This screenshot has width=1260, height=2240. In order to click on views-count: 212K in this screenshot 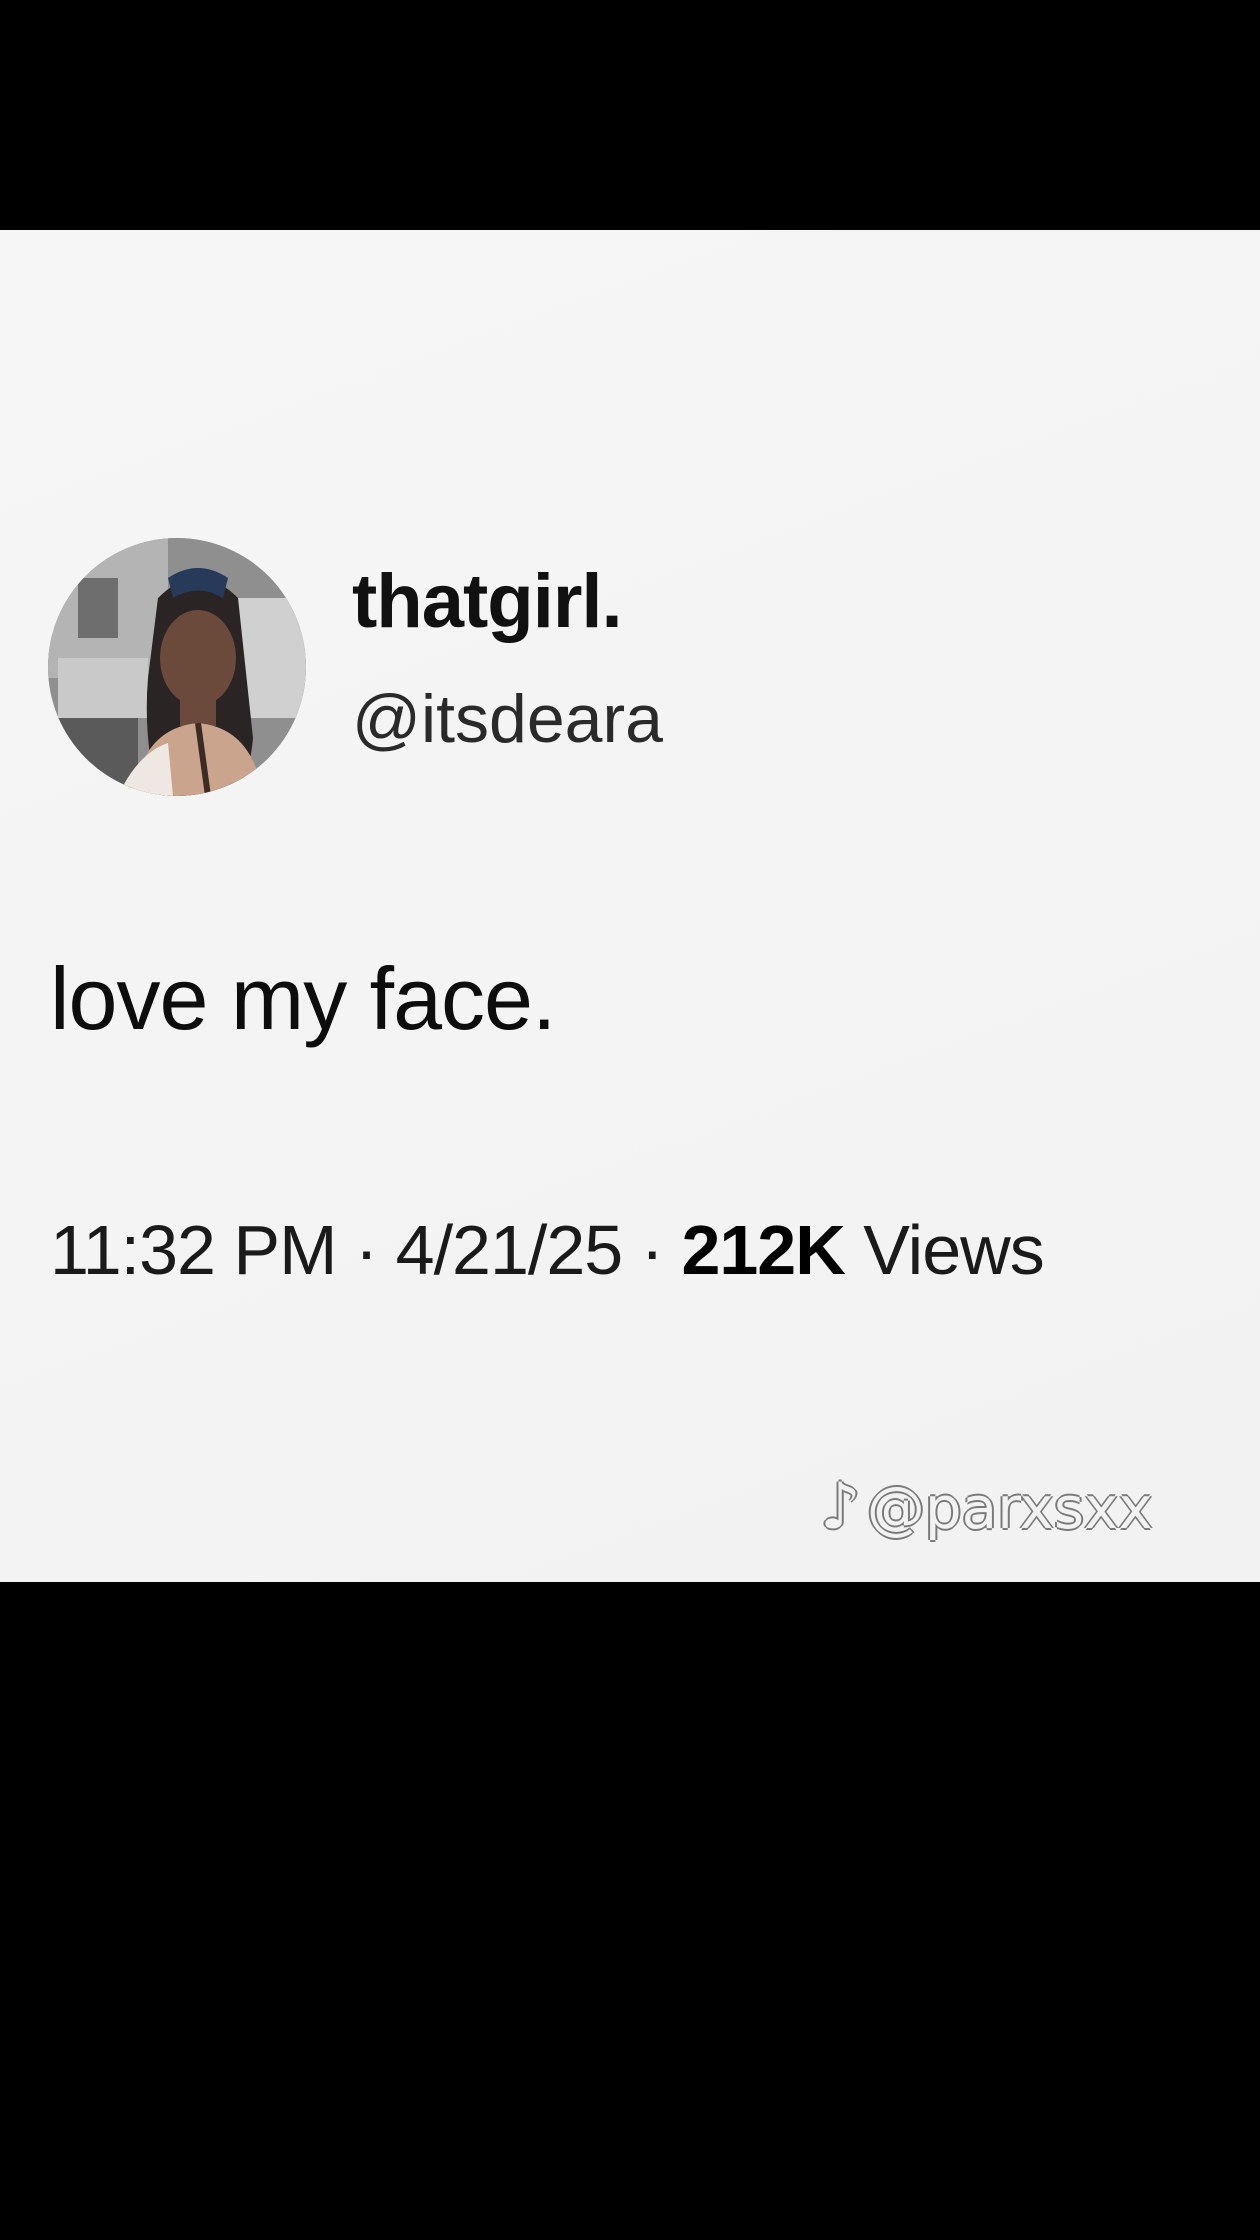, I will do `click(763, 1250)`.